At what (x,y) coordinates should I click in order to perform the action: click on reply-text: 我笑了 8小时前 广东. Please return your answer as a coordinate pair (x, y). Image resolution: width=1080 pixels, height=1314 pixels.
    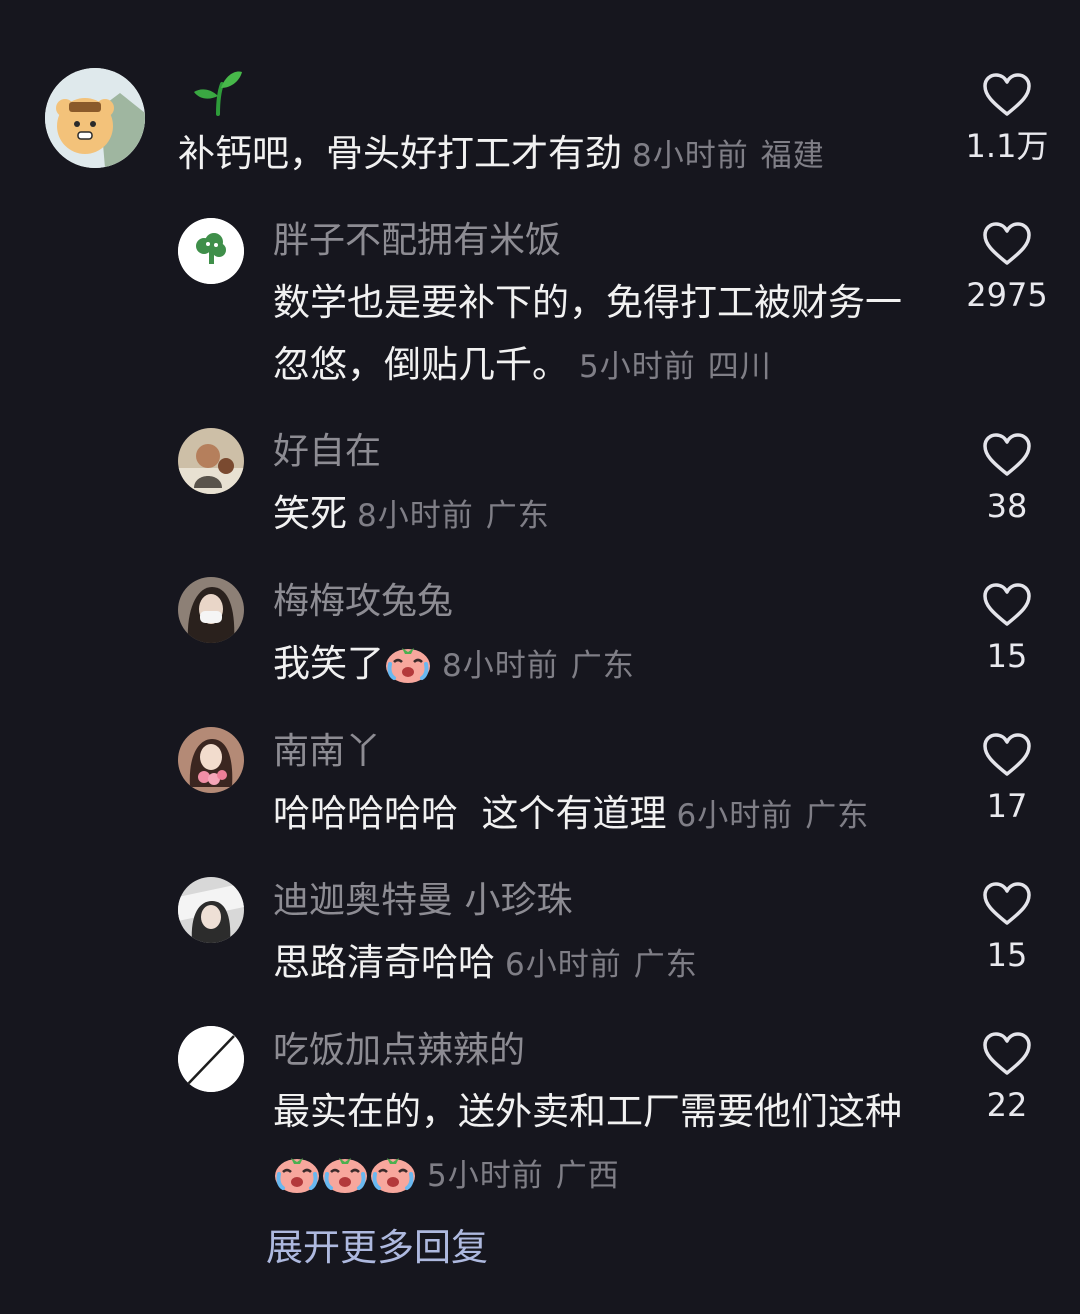
    Looking at the image, I should click on (593, 665).